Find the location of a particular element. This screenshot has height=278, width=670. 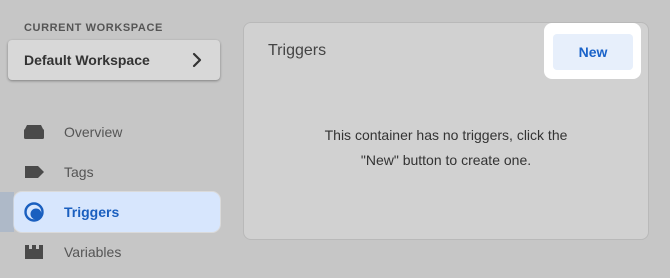

new-trigger-button: New is located at coordinates (593, 52).